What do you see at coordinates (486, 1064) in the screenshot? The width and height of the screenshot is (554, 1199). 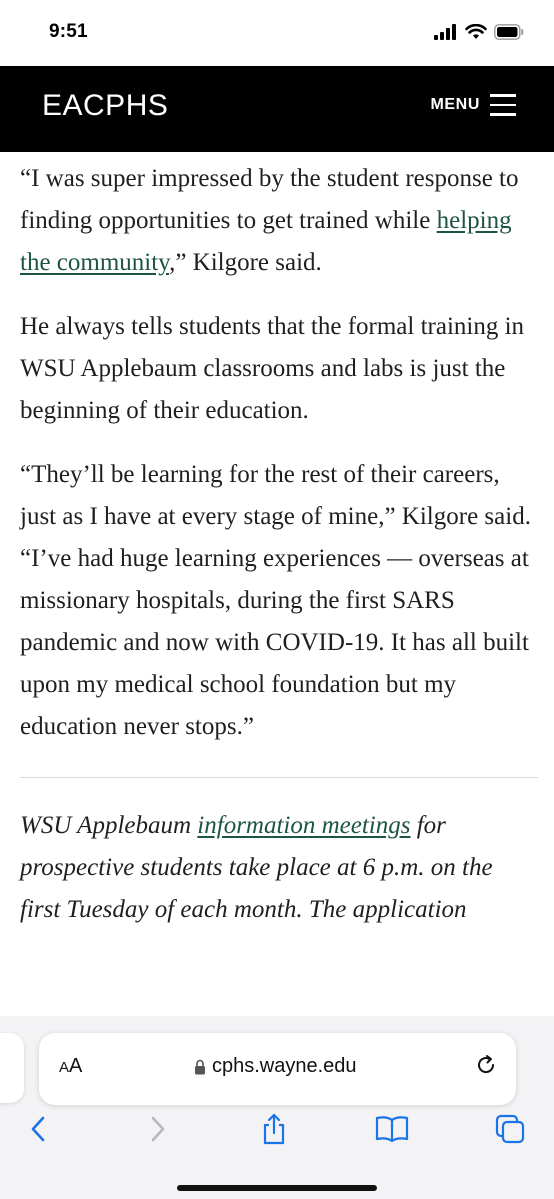 I see `reload-icon` at bounding box center [486, 1064].